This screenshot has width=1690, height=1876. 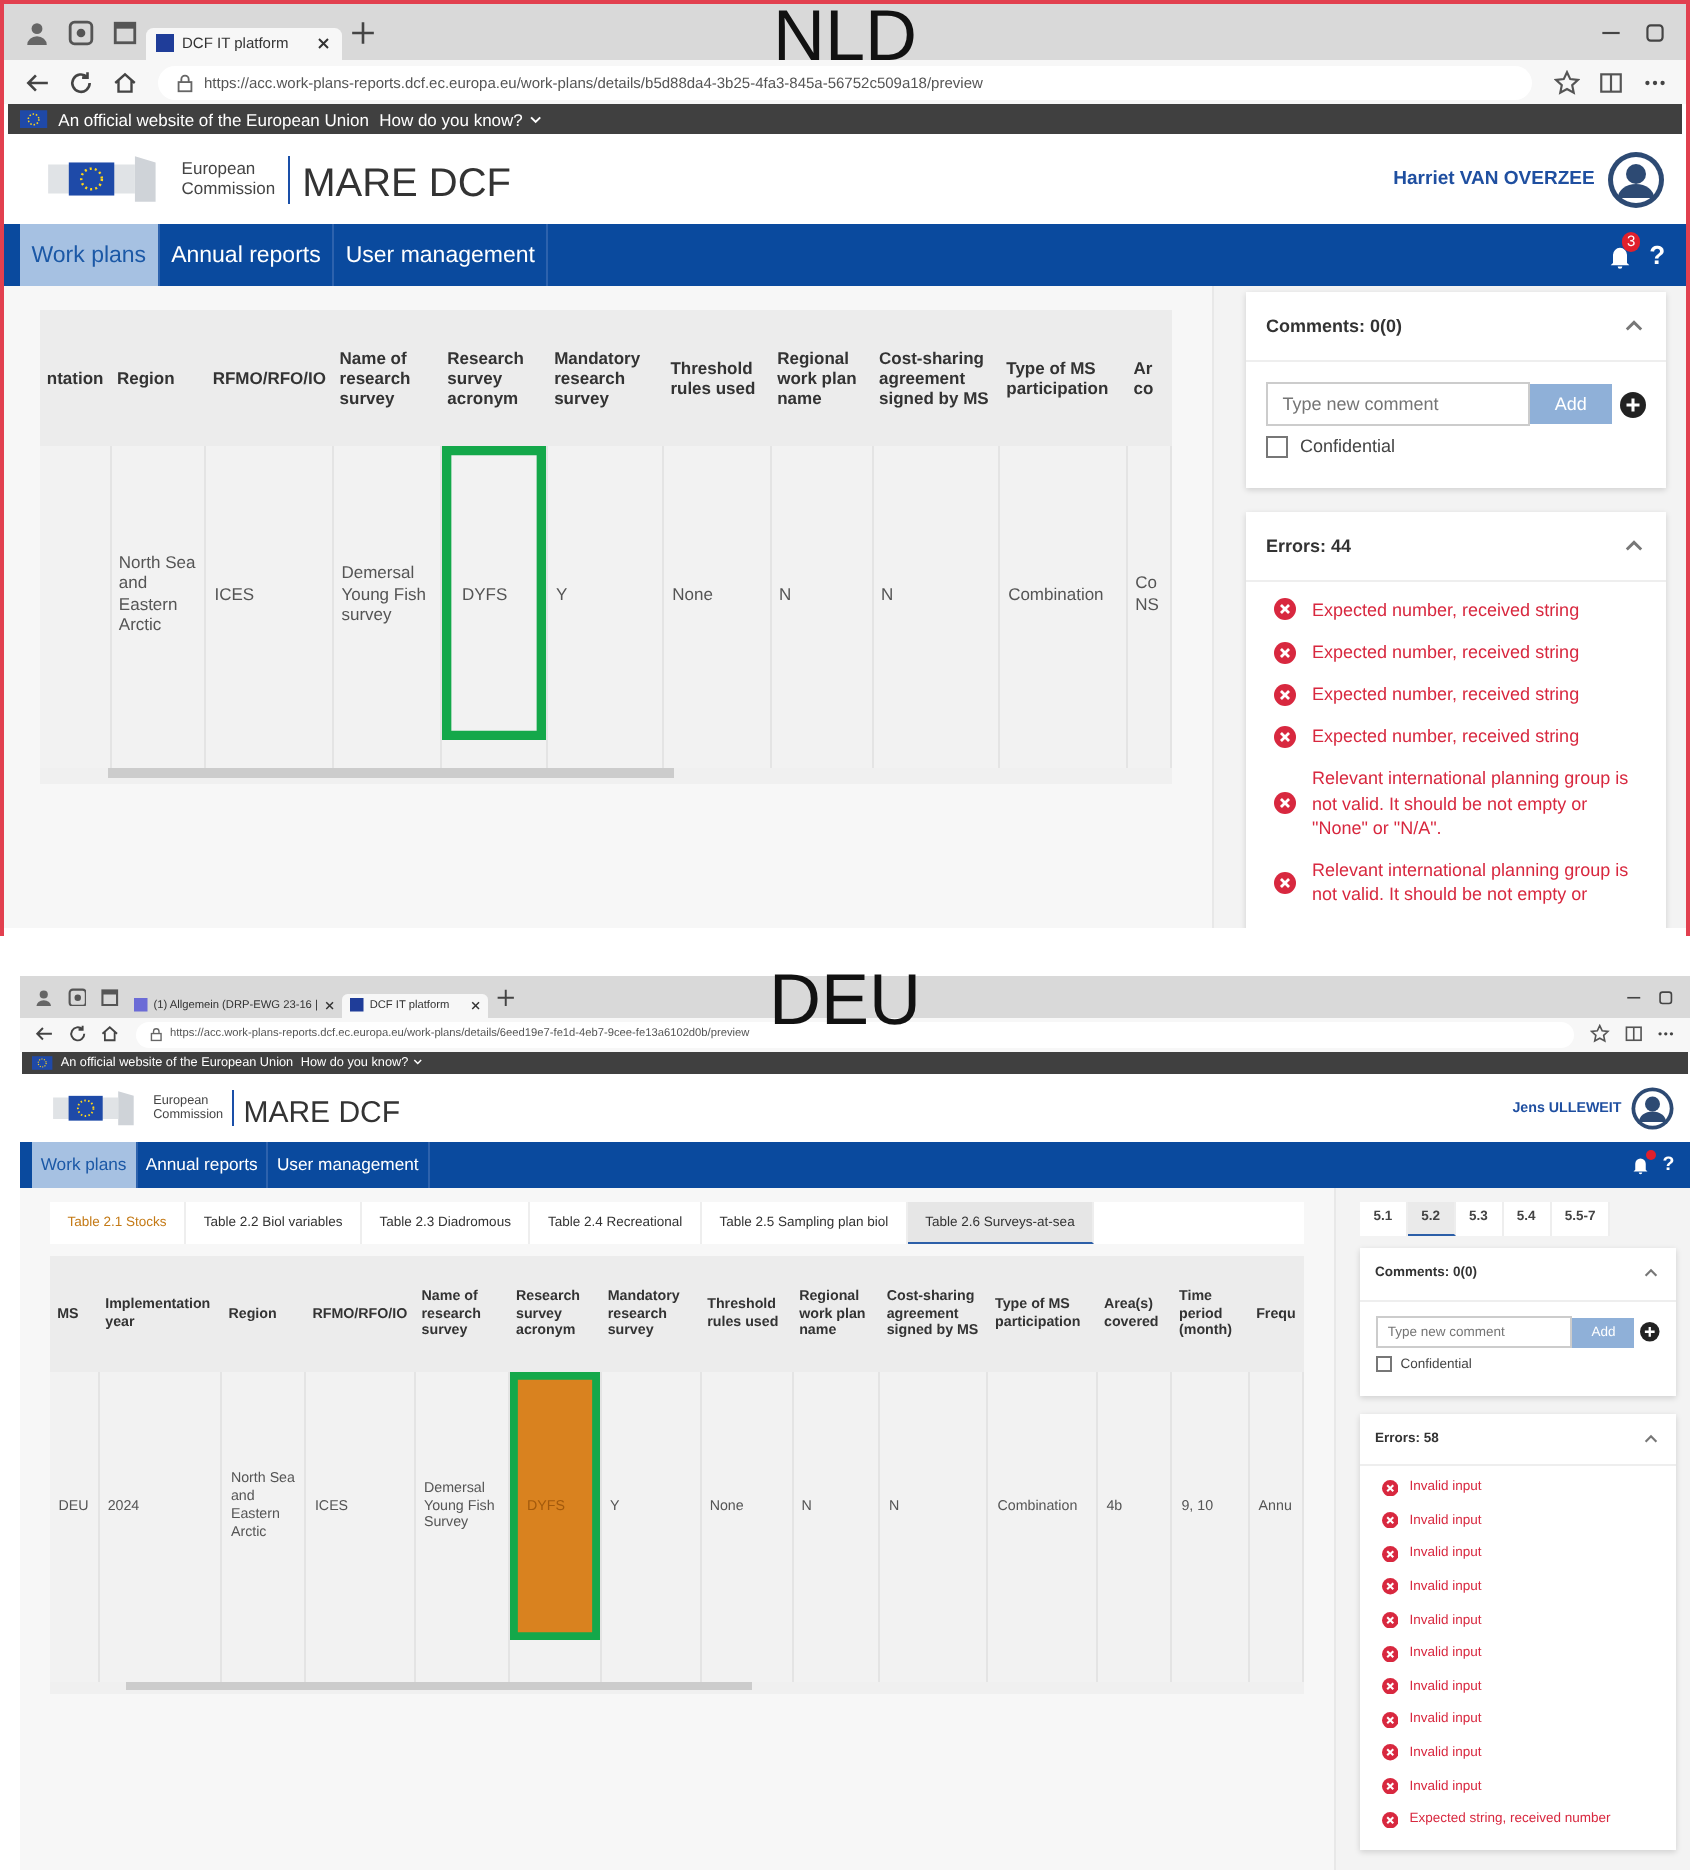 I want to click on table-cell: ICES, so click(x=269, y=593).